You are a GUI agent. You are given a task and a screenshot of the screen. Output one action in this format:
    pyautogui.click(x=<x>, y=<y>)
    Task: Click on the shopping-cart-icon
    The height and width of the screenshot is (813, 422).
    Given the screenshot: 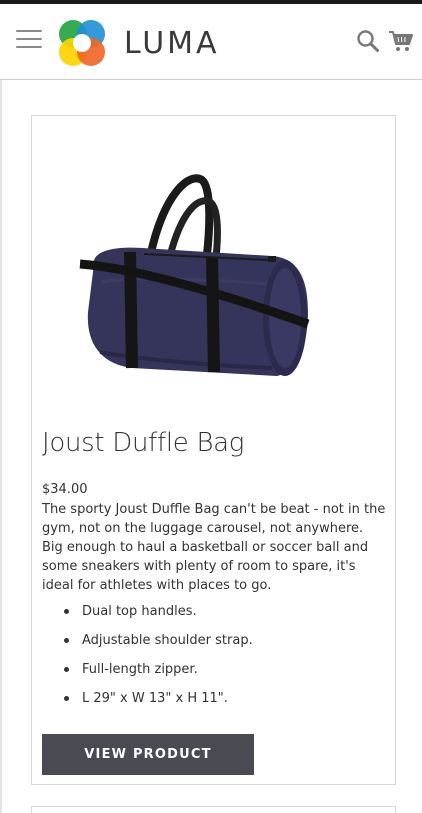 What is the action you would take?
    pyautogui.click(x=401, y=41)
    